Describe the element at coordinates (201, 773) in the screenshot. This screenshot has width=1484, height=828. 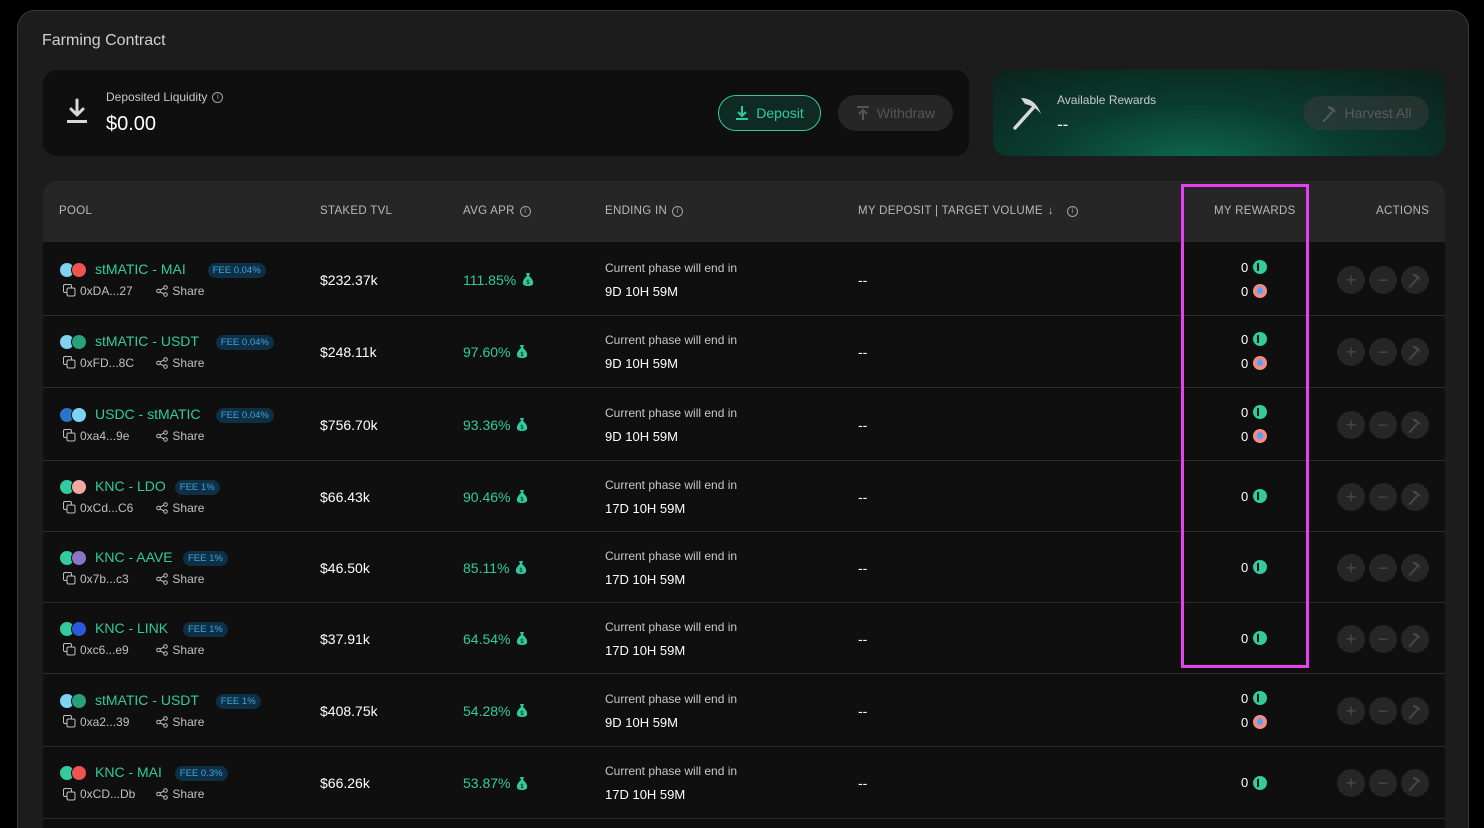
I see `fee-badge: FEE 0.3%` at that location.